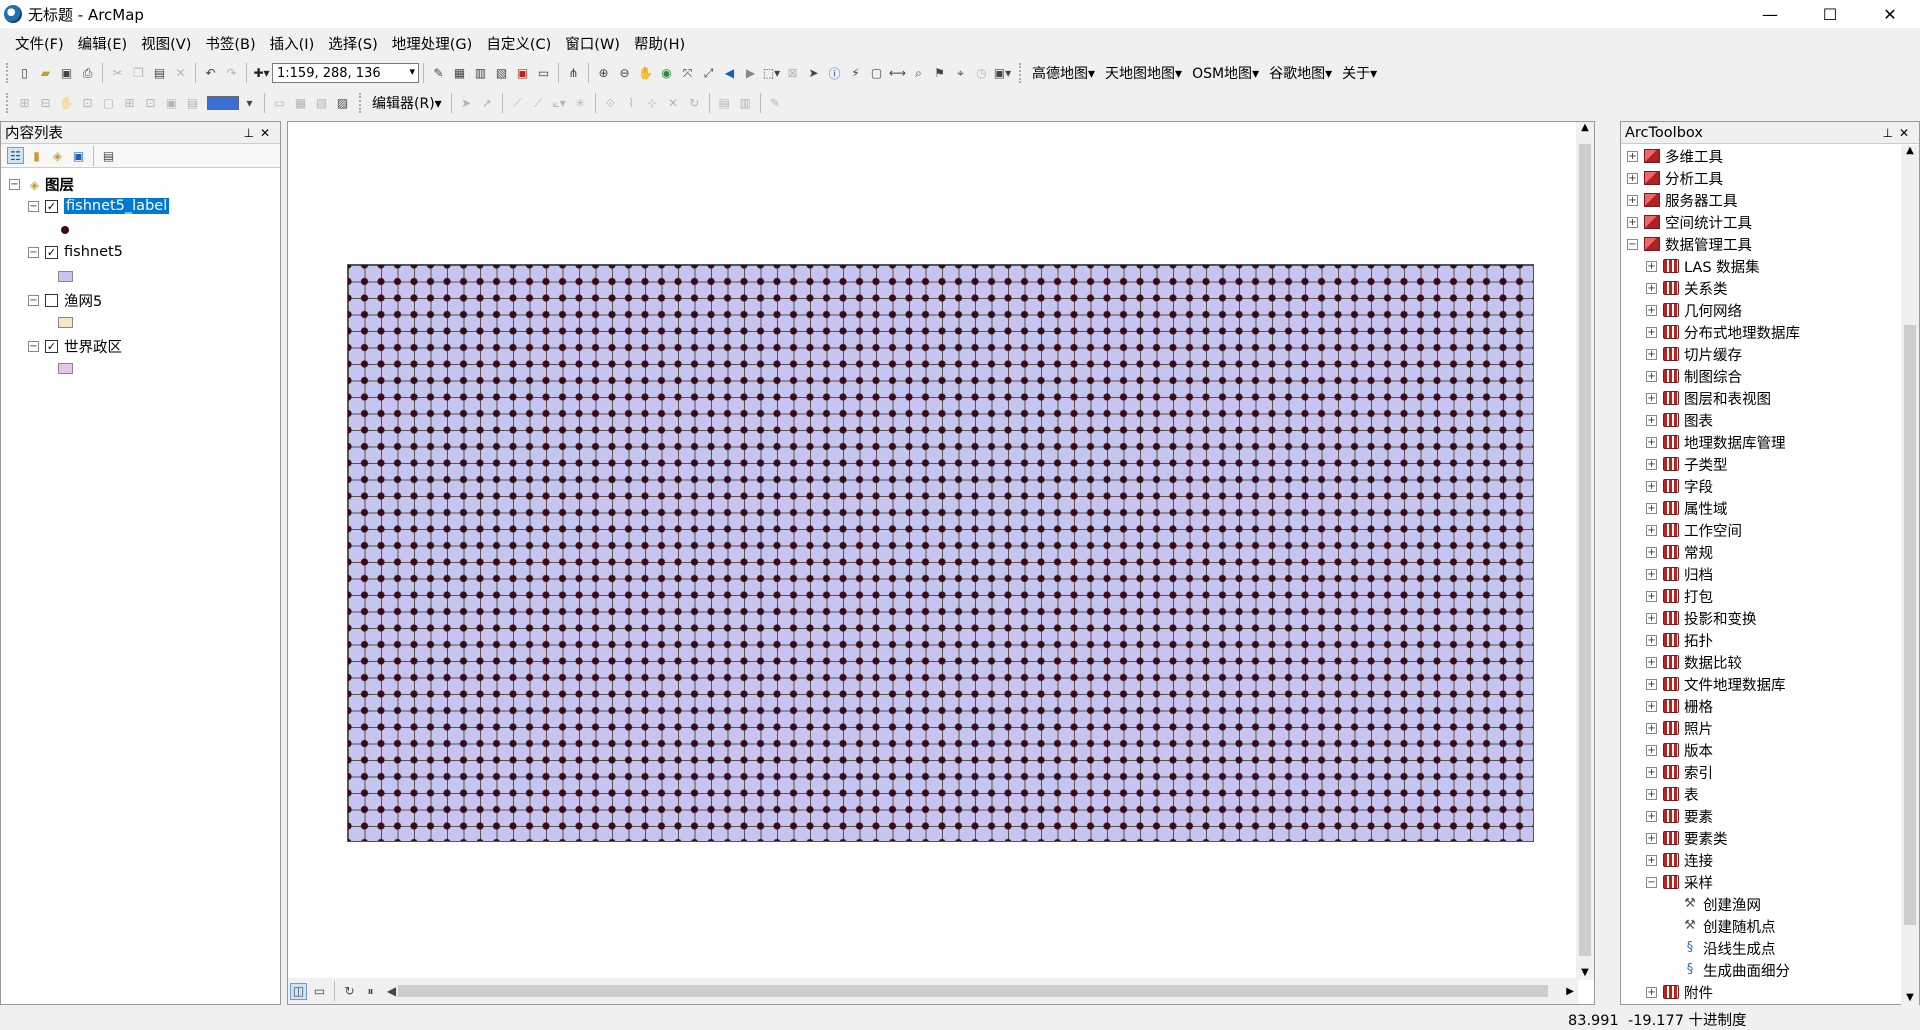 This screenshot has width=1920, height=1030. I want to click on full-extent-globe-icon: ◉, so click(666, 73).